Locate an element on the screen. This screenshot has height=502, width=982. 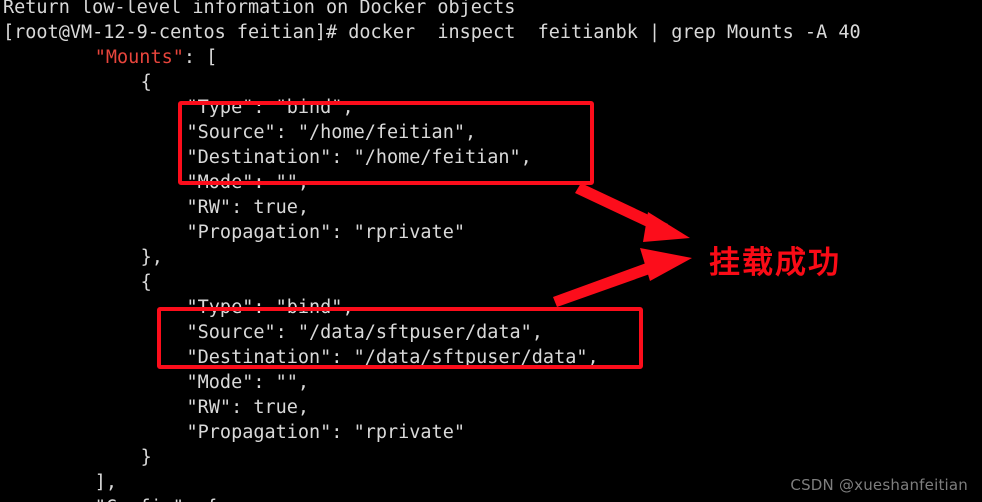
highlight-box-sftpuser-mount is located at coordinates (400, 338).